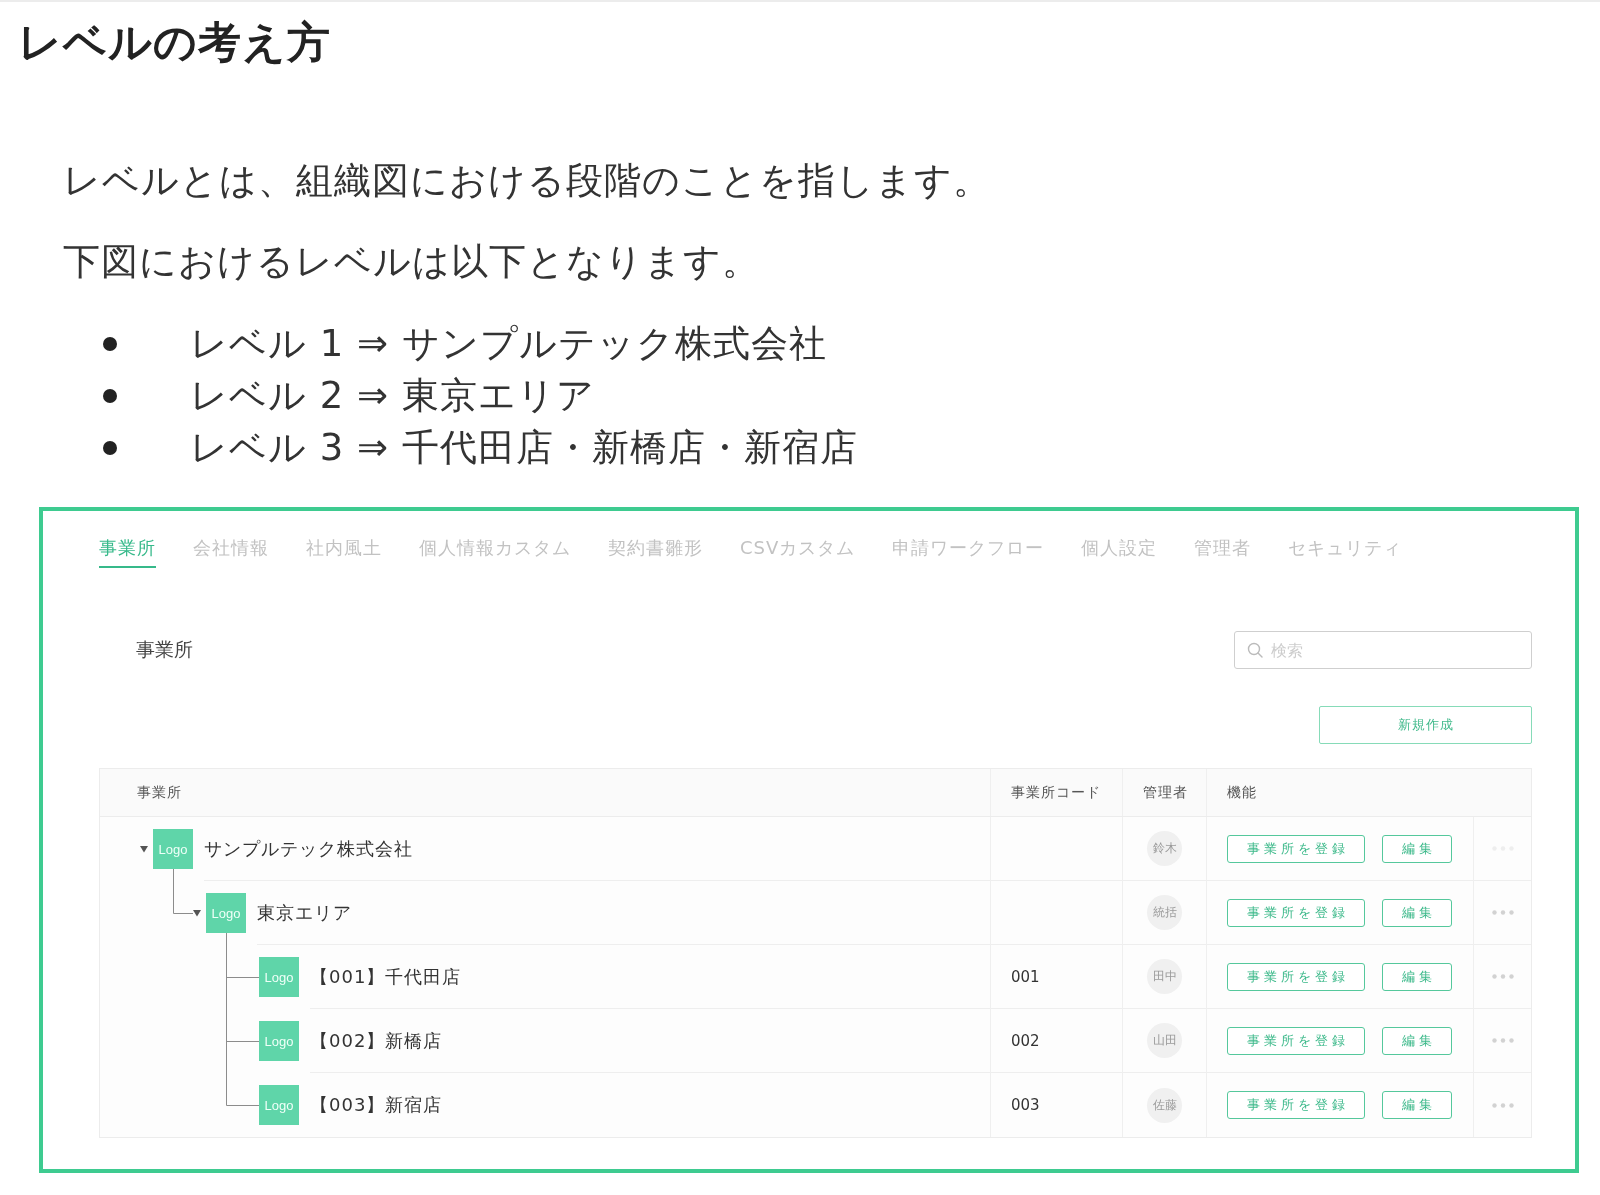  Describe the element at coordinates (1164, 1040) in the screenshot. I see `manager-avatar: 山田` at that location.